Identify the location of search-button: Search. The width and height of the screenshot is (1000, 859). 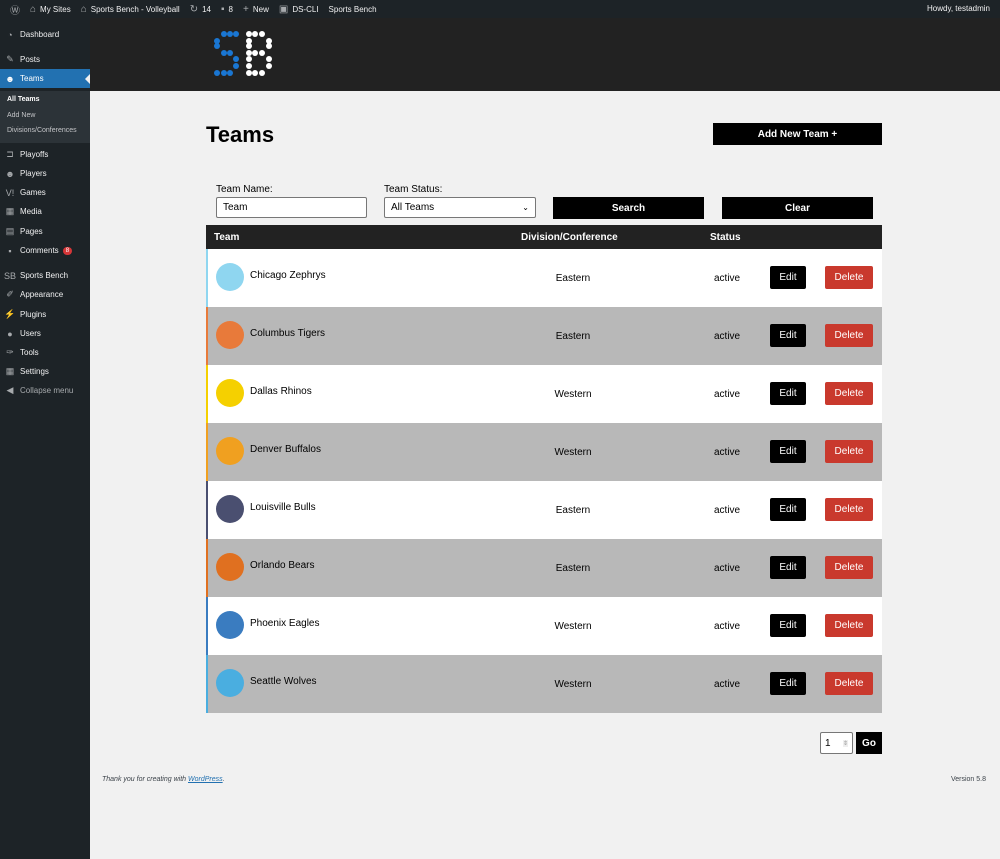
(628, 208).